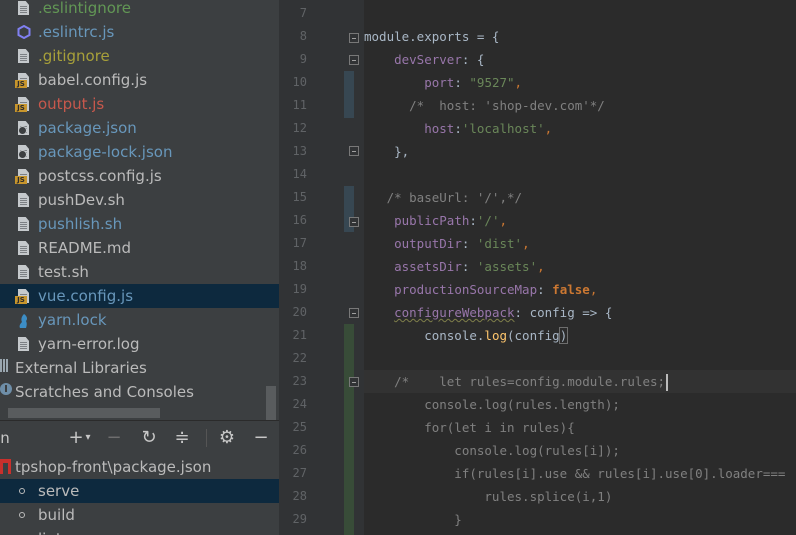 The height and width of the screenshot is (535, 796). I want to click on tree-item-vue-config-js: JS vue.config.js, so click(139, 296).